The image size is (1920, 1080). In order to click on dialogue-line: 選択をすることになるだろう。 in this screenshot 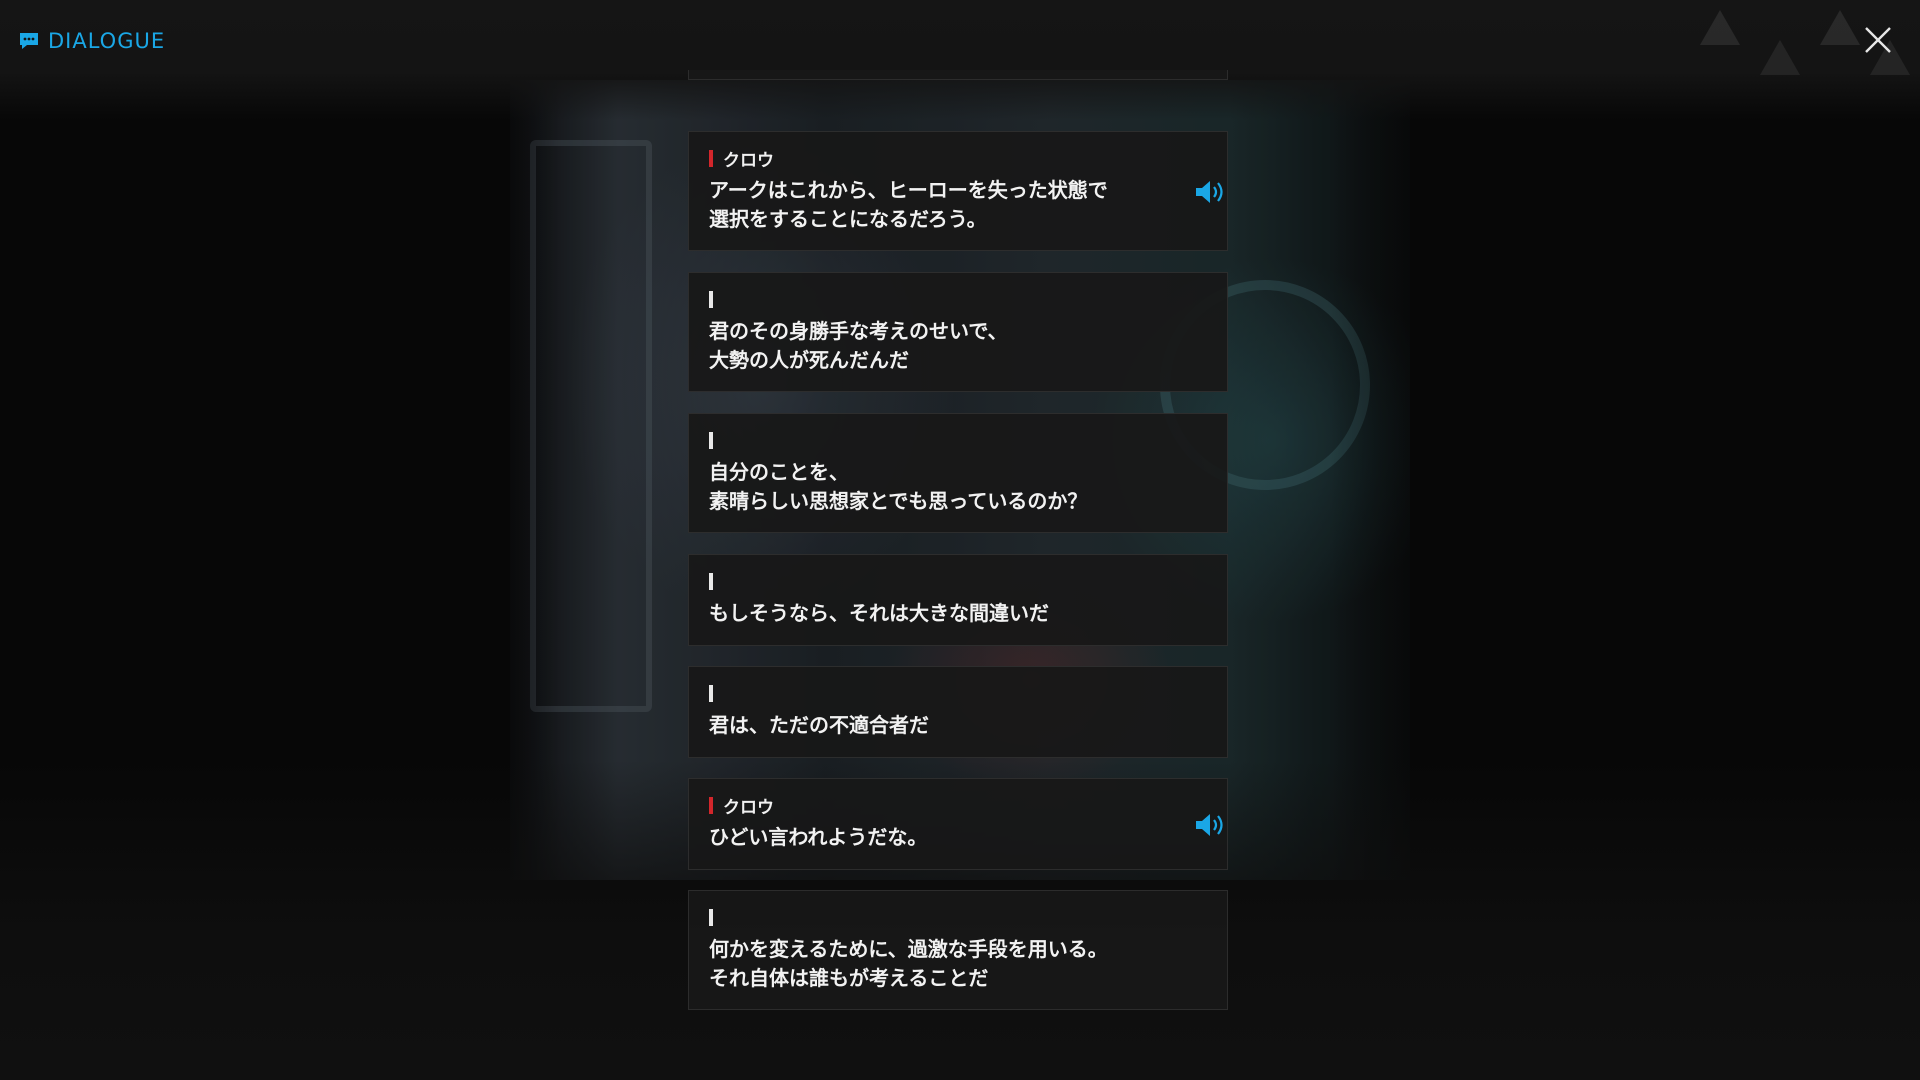, I will do `click(848, 219)`.